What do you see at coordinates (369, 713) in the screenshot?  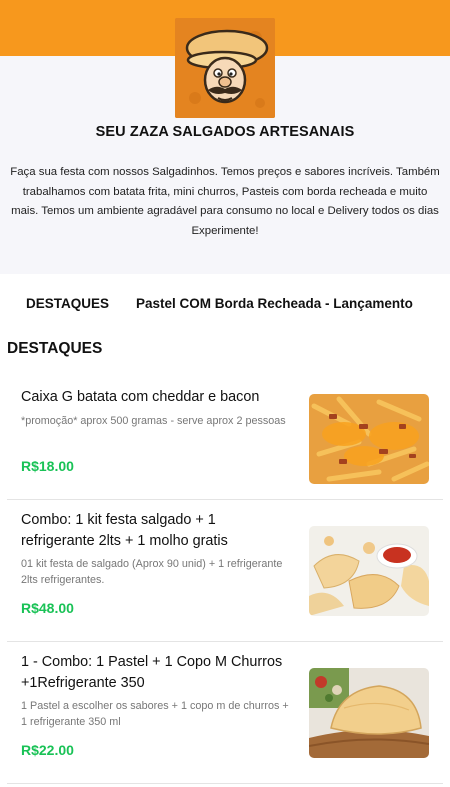 I see `pastel-photo` at bounding box center [369, 713].